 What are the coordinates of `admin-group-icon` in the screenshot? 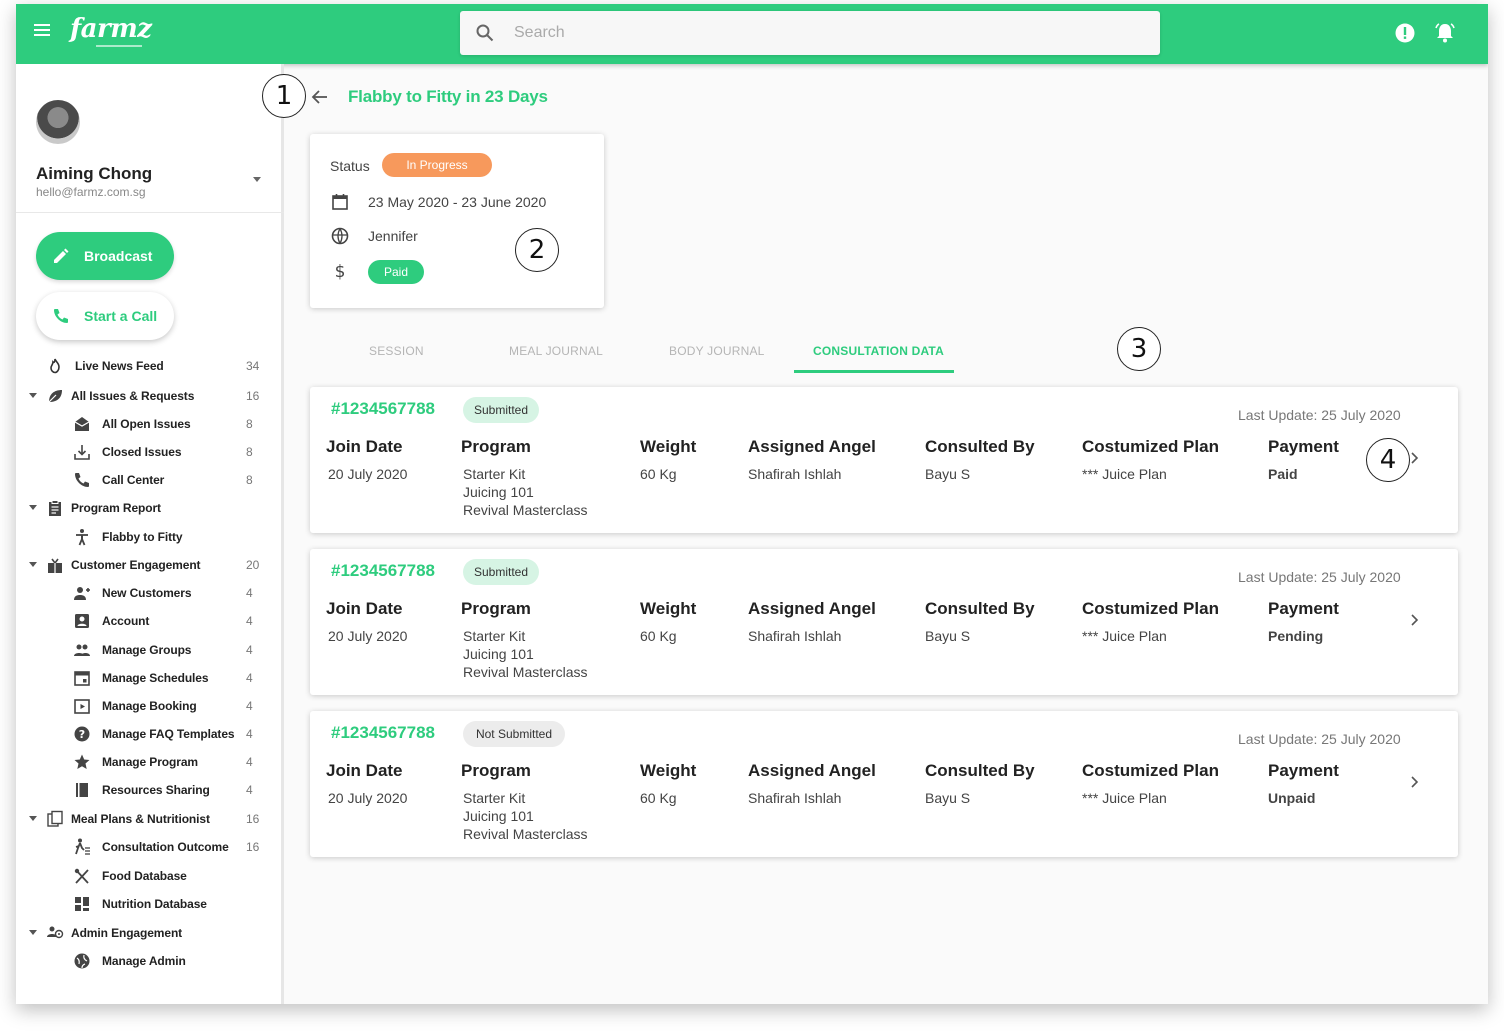 It's located at (55, 932).